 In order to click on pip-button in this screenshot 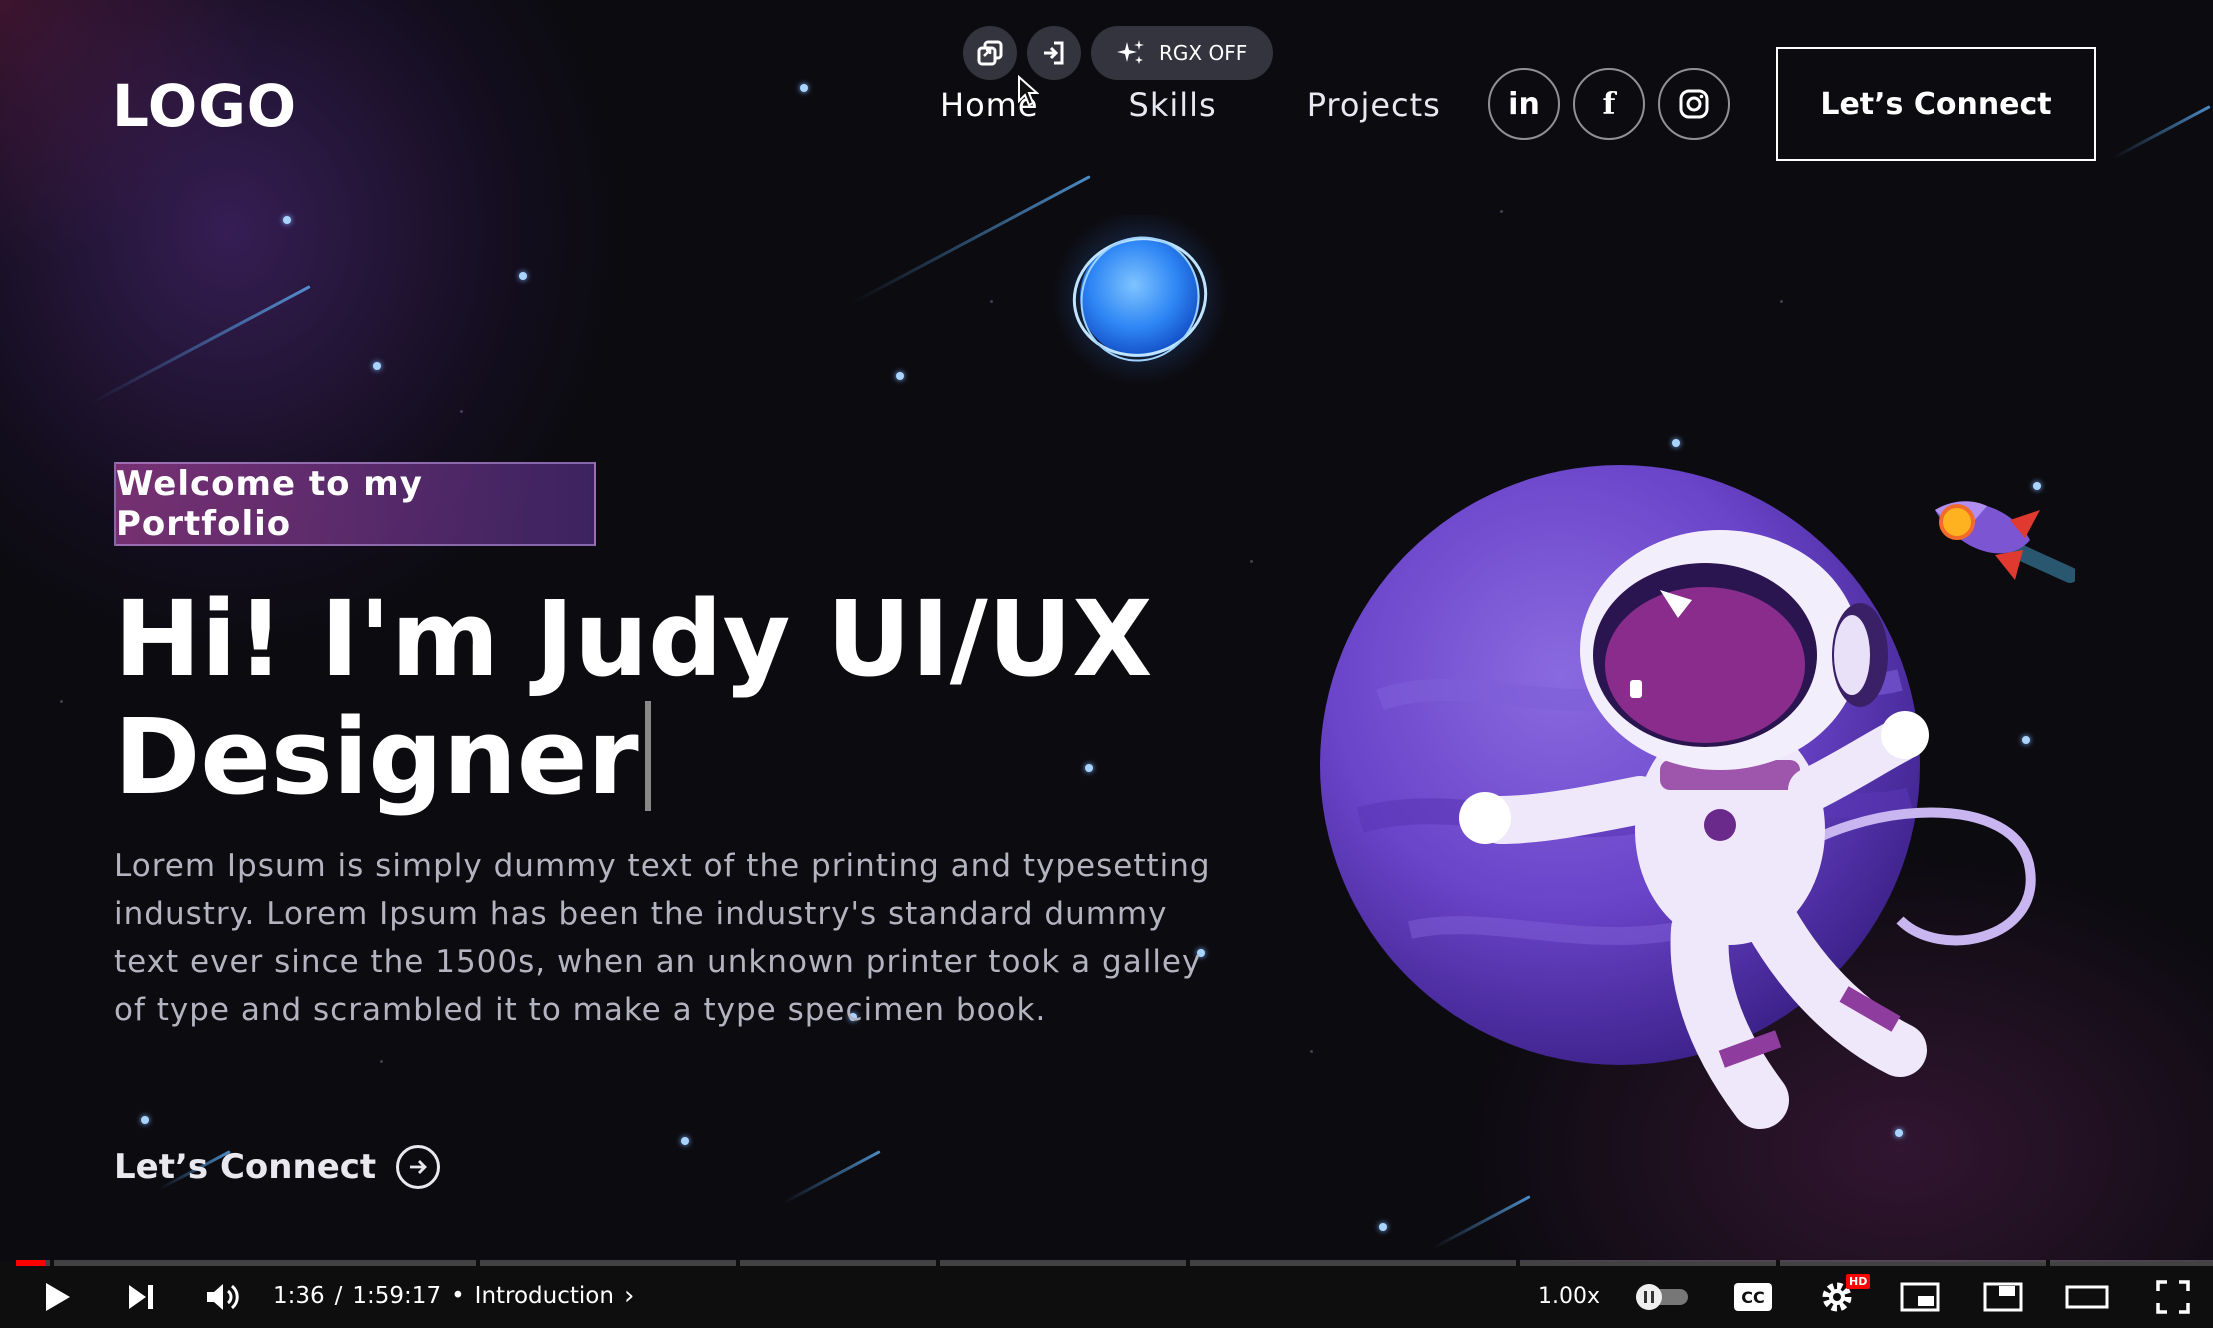, I will do `click(2003, 1297)`.